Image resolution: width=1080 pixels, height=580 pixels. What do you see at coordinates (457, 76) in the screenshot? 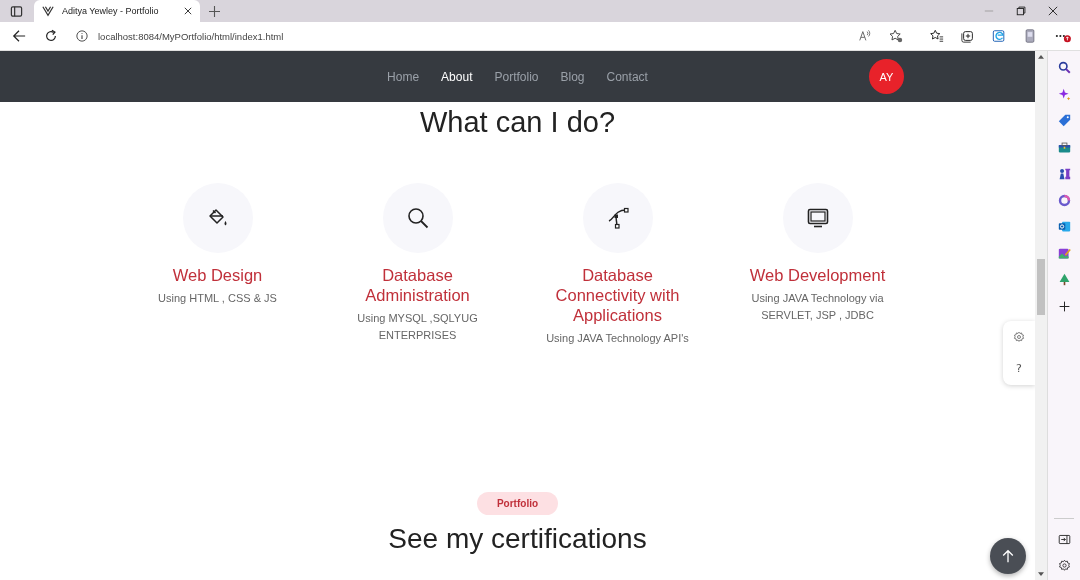
I see `nav-link: About` at bounding box center [457, 76].